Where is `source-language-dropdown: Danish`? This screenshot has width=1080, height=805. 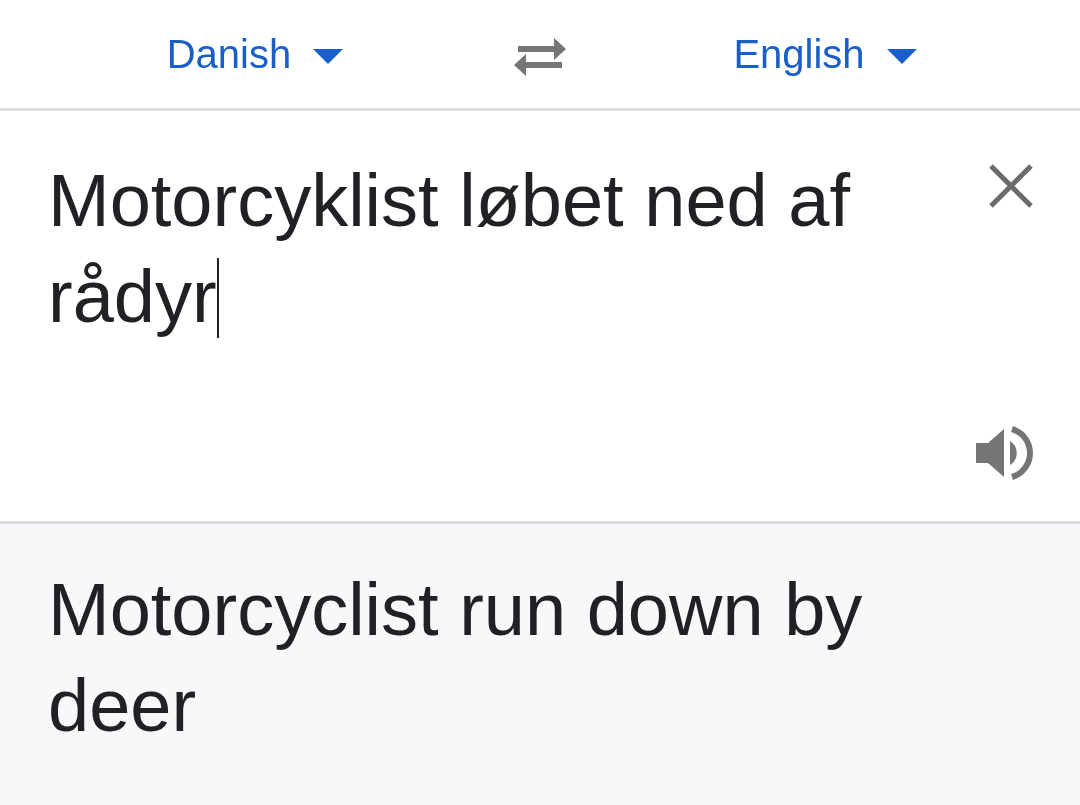 source-language-dropdown: Danish is located at coordinates (255, 54).